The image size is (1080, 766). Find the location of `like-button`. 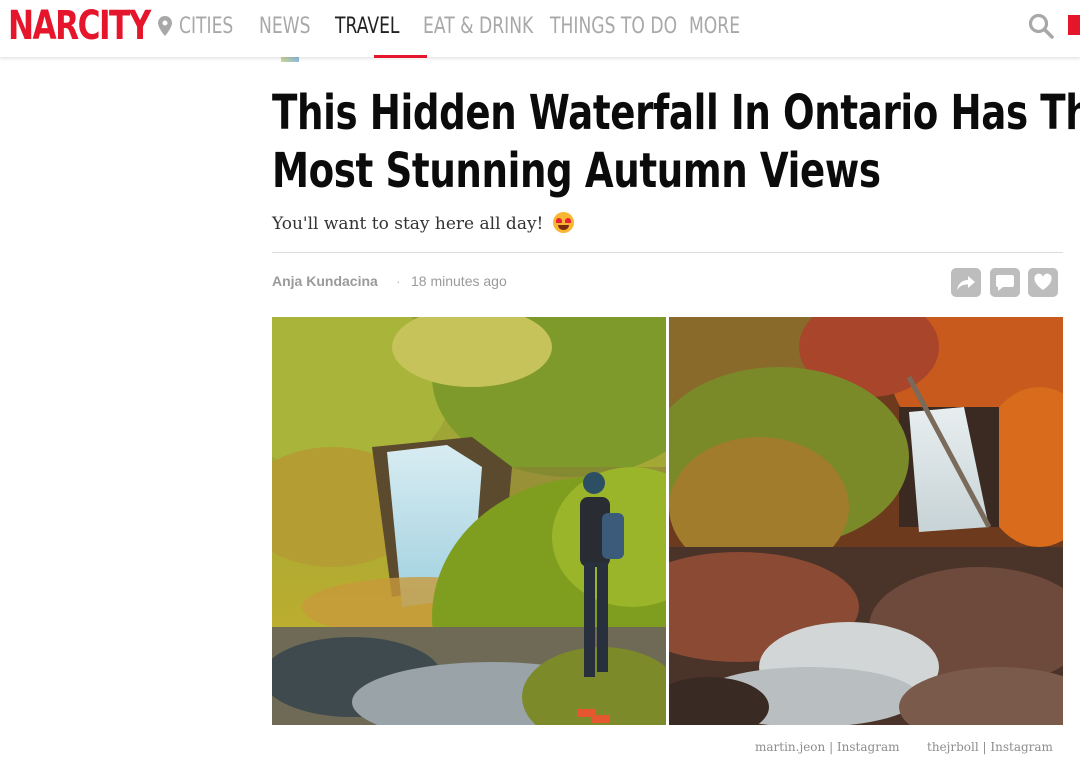

like-button is located at coordinates (1043, 282).